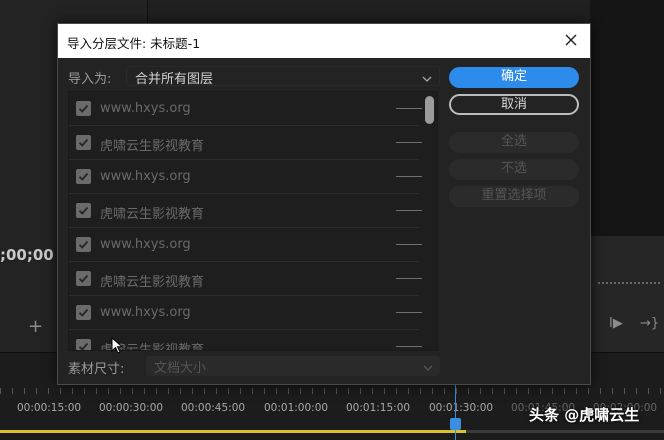 This screenshot has height=440, width=664. Describe the element at coordinates (627, 118) in the screenshot. I see `program-monitor-panel` at that location.